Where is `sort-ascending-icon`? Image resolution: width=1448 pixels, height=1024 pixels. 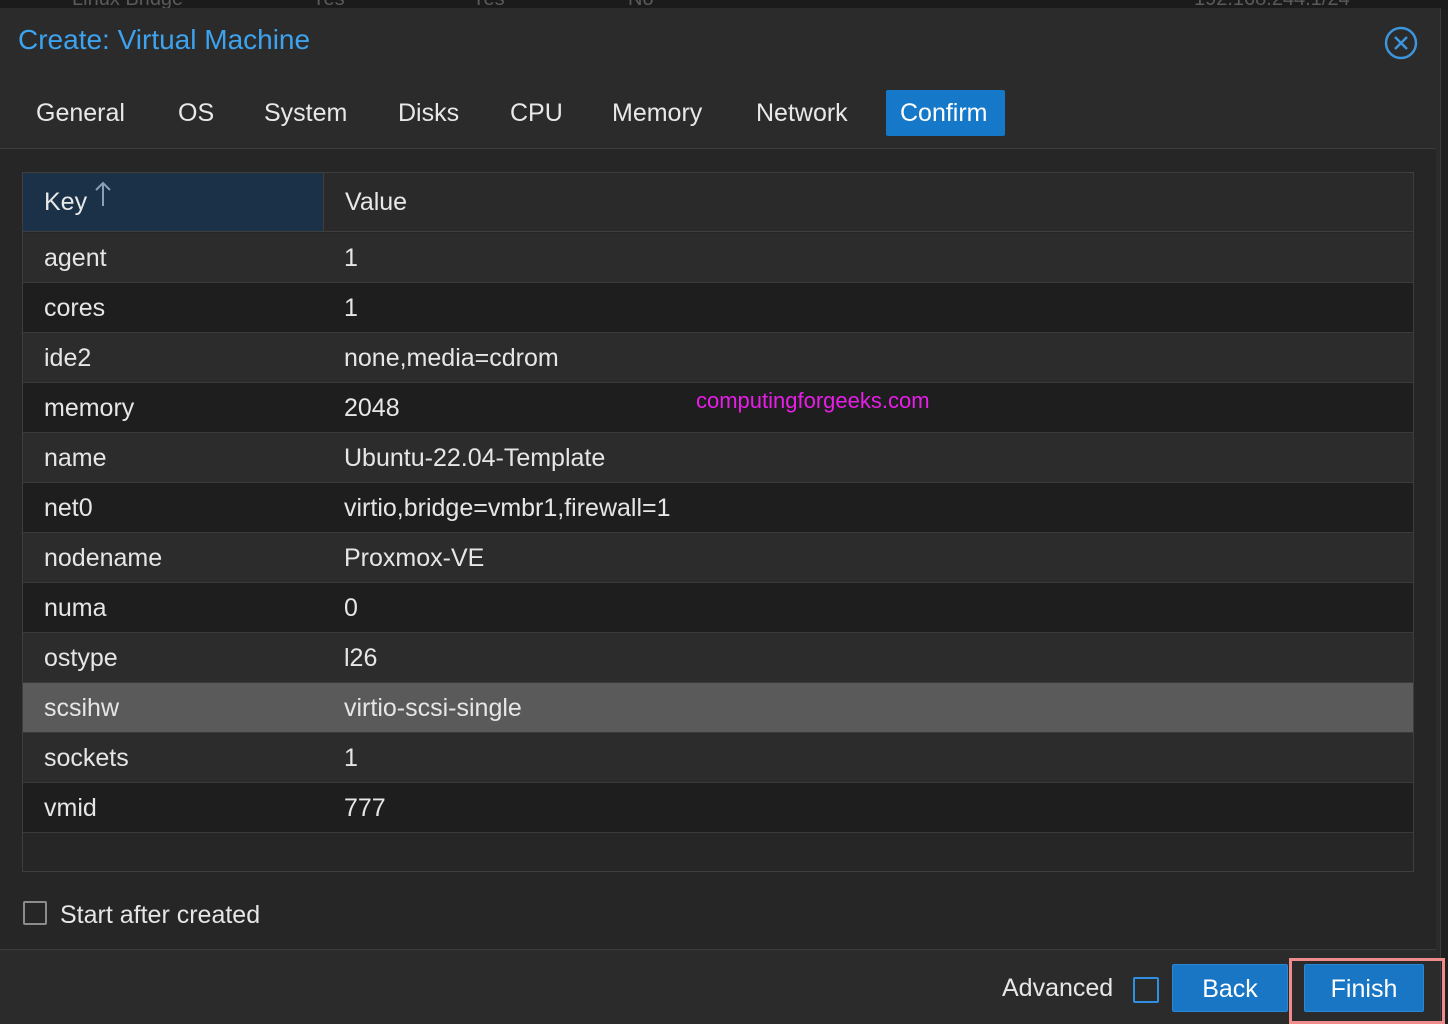
sort-ascending-icon is located at coordinates (103, 201).